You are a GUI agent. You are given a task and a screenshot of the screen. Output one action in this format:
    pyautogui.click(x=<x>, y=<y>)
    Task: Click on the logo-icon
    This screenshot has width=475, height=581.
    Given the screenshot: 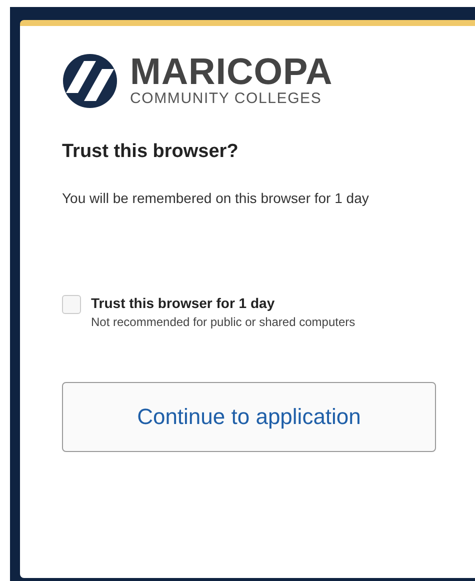 What is the action you would take?
    pyautogui.click(x=90, y=81)
    